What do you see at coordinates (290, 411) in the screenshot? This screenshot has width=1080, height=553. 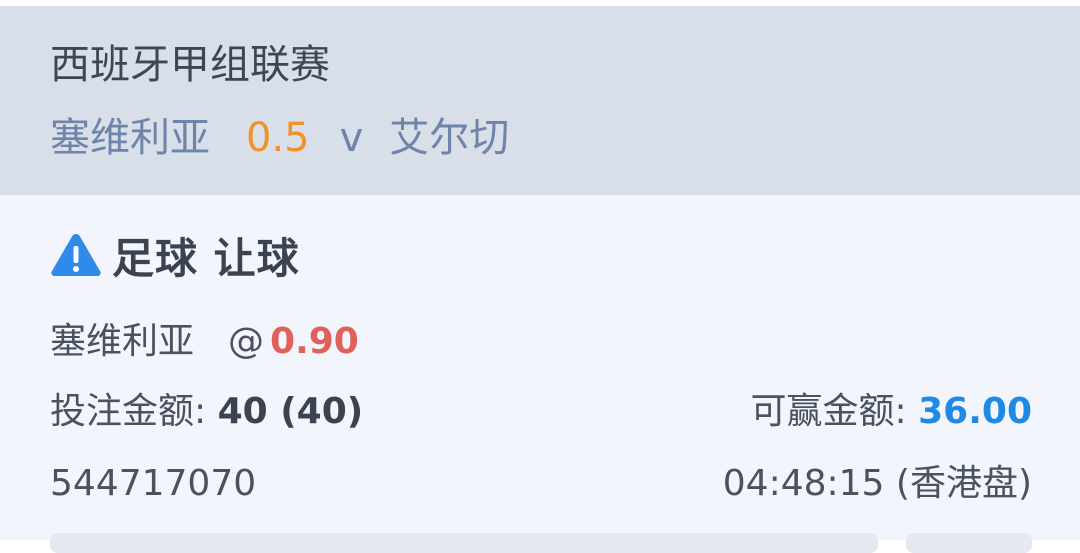 I see `stake-value: 40 (40)` at bounding box center [290, 411].